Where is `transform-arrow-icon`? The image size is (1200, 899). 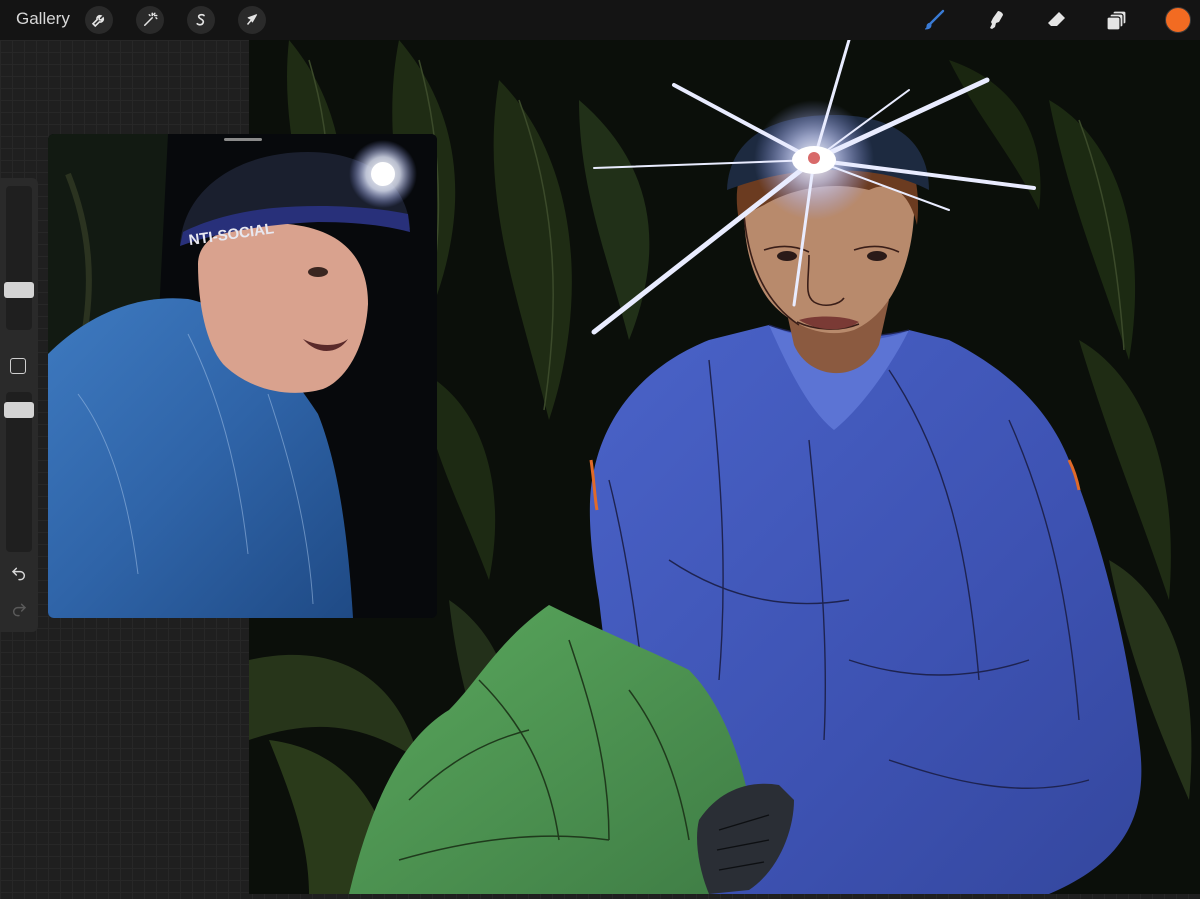 transform-arrow-icon is located at coordinates (252, 20).